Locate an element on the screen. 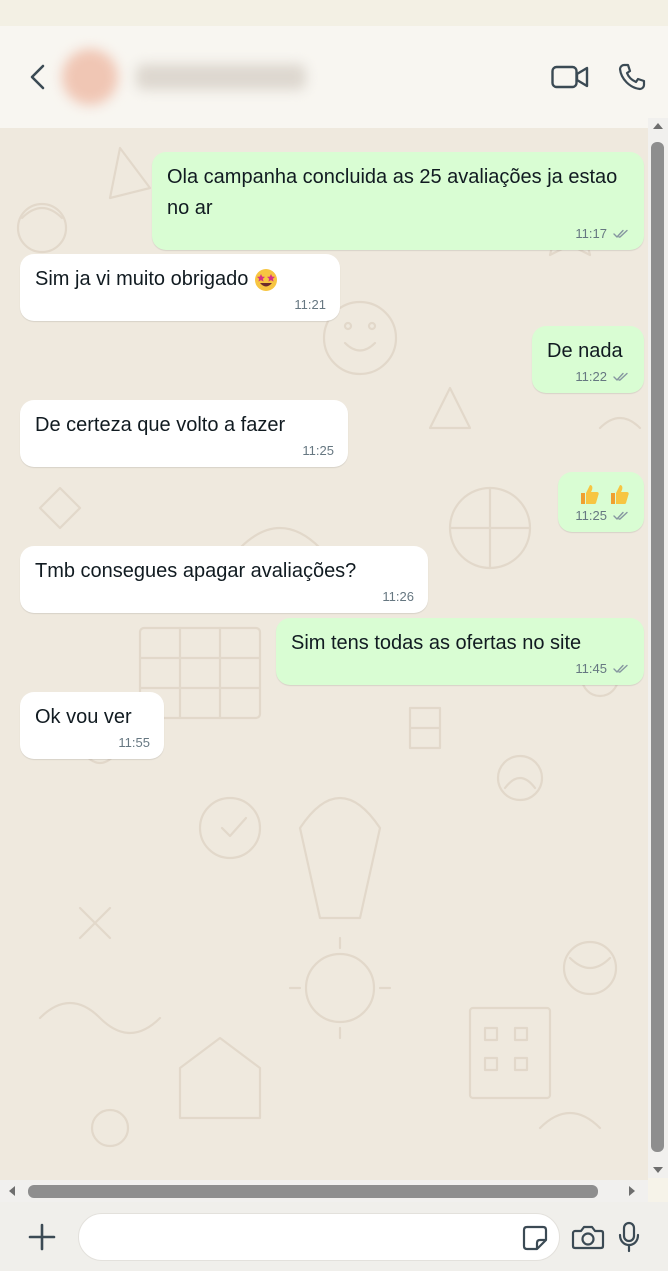  message-time: 11:22 is located at coordinates (591, 376).